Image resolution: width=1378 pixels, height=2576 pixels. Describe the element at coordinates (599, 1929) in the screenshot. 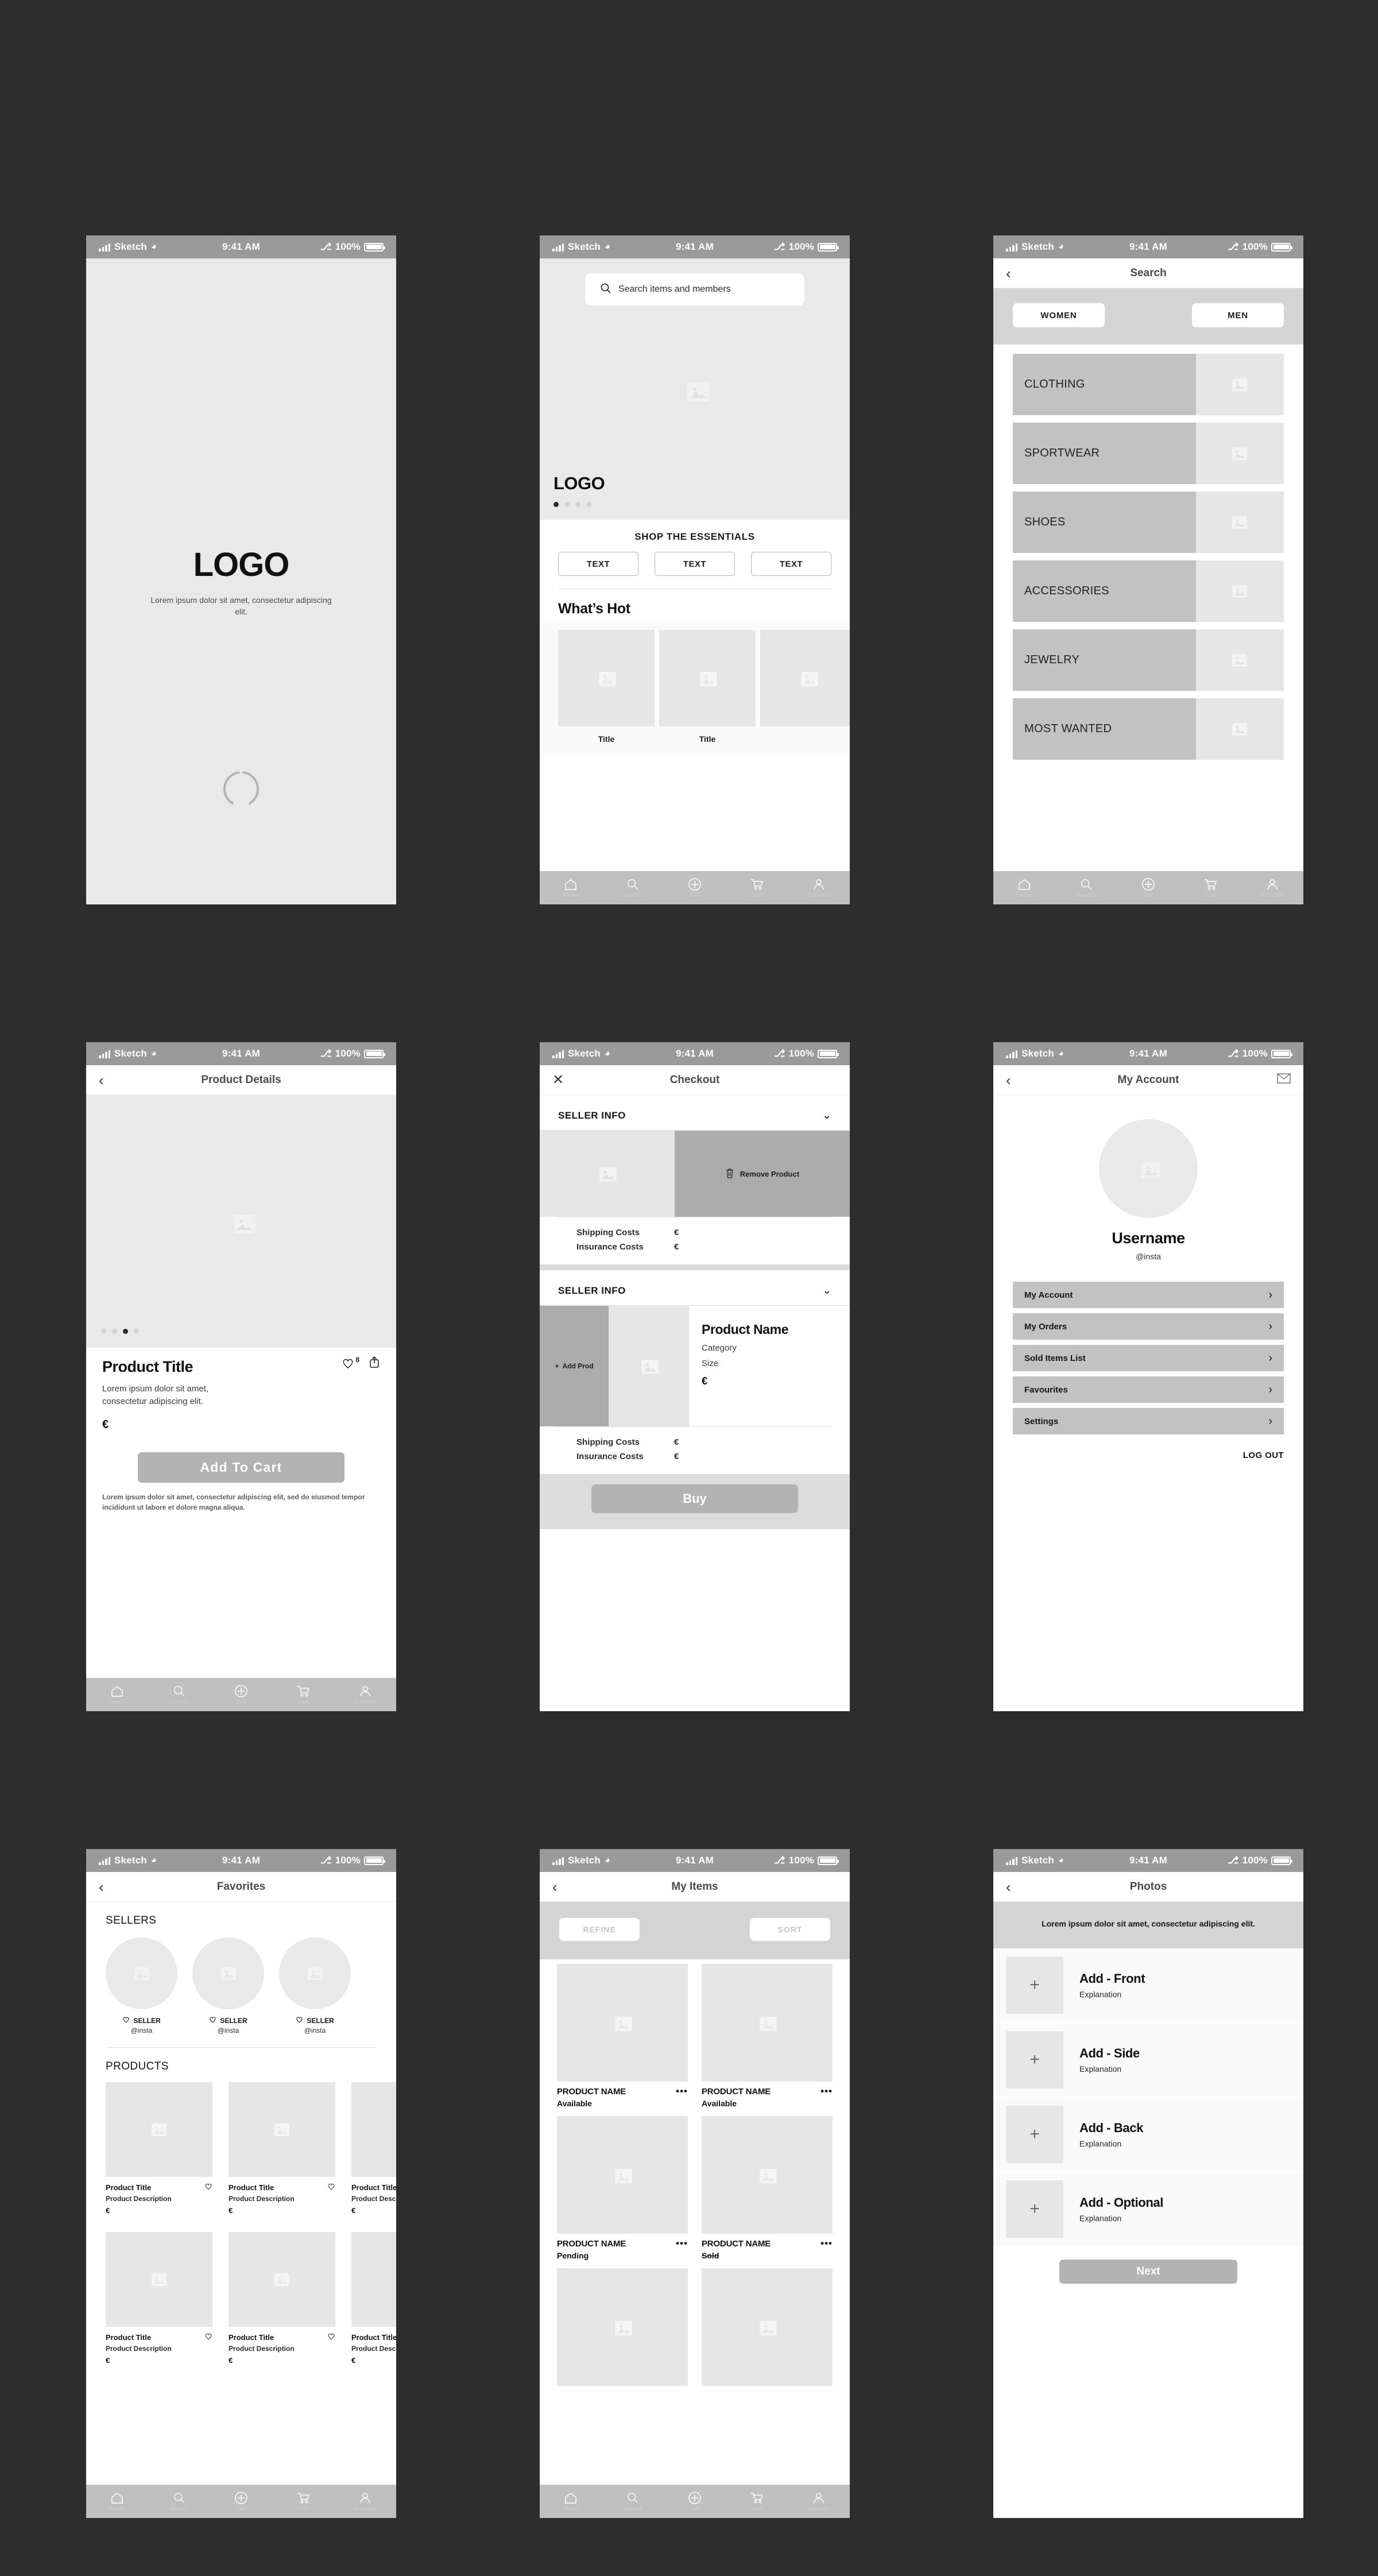

I see `refine-button: REFINE` at that location.